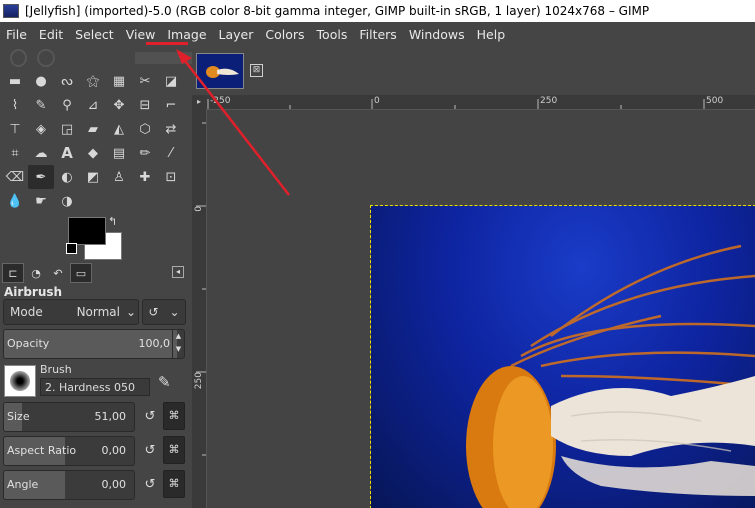  I want to click on menu-layer: Layer, so click(236, 34).